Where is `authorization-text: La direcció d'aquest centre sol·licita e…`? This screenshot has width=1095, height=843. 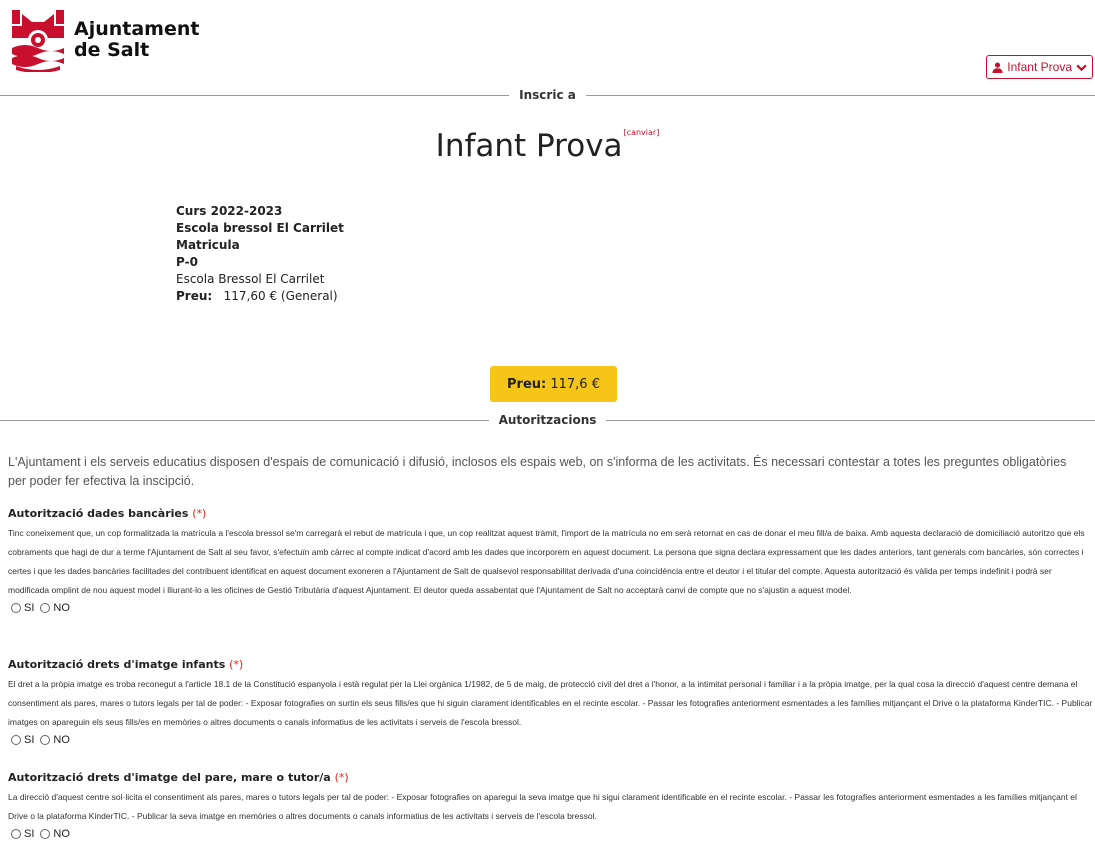
authorization-text: La direcció d'aquest centre sol·licita e… is located at coordinates (542, 806).